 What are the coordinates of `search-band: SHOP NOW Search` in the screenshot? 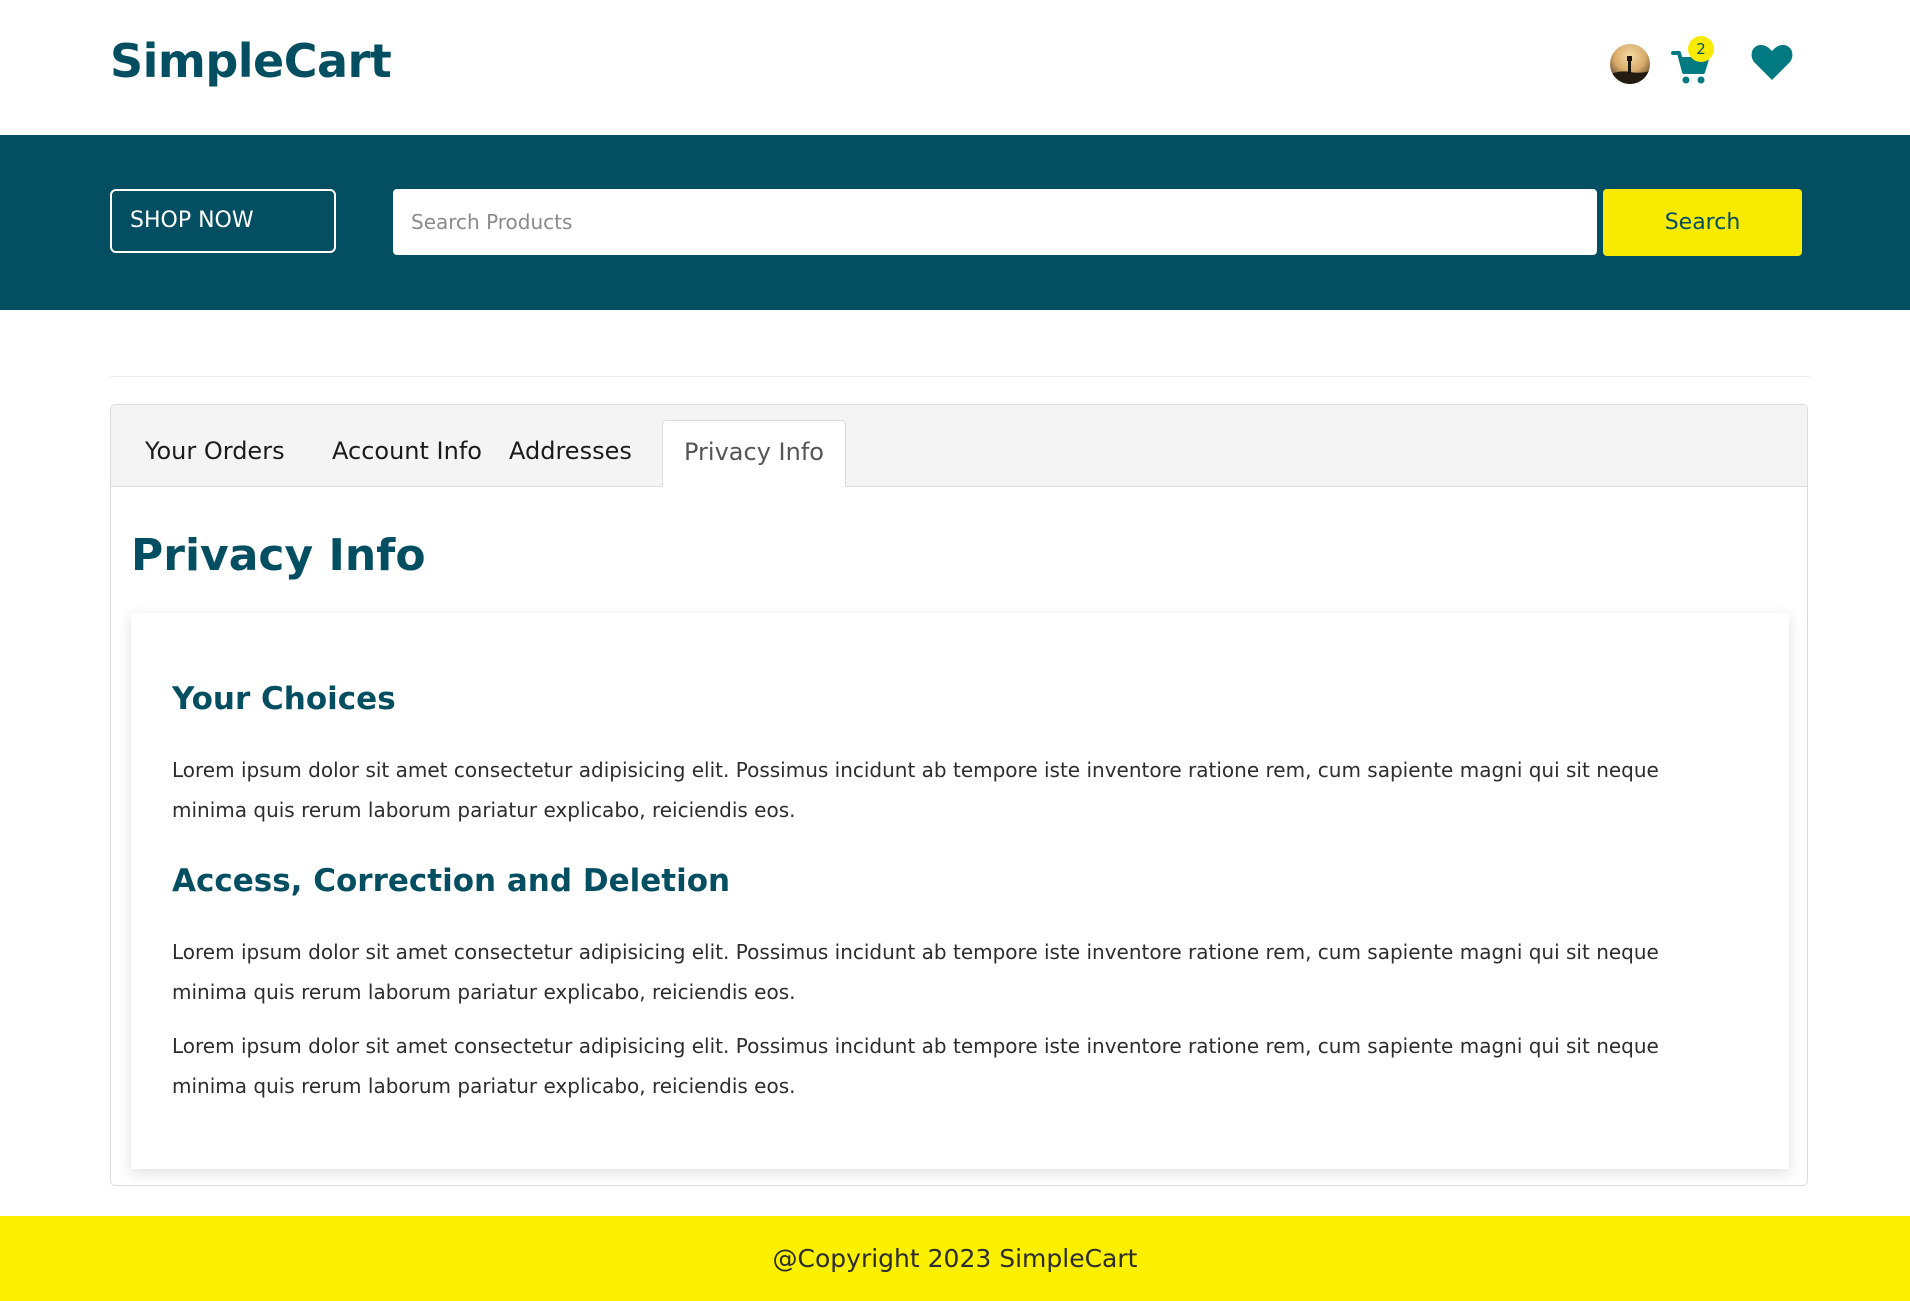 It's located at (955, 222).